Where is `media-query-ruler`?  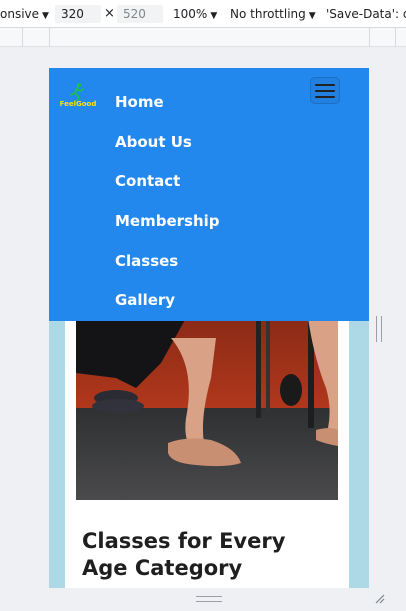
media-query-ruler is located at coordinates (203, 37).